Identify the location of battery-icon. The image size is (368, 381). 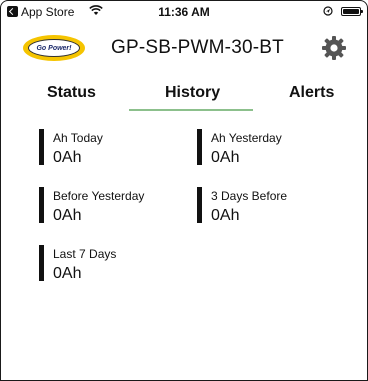
(352, 11).